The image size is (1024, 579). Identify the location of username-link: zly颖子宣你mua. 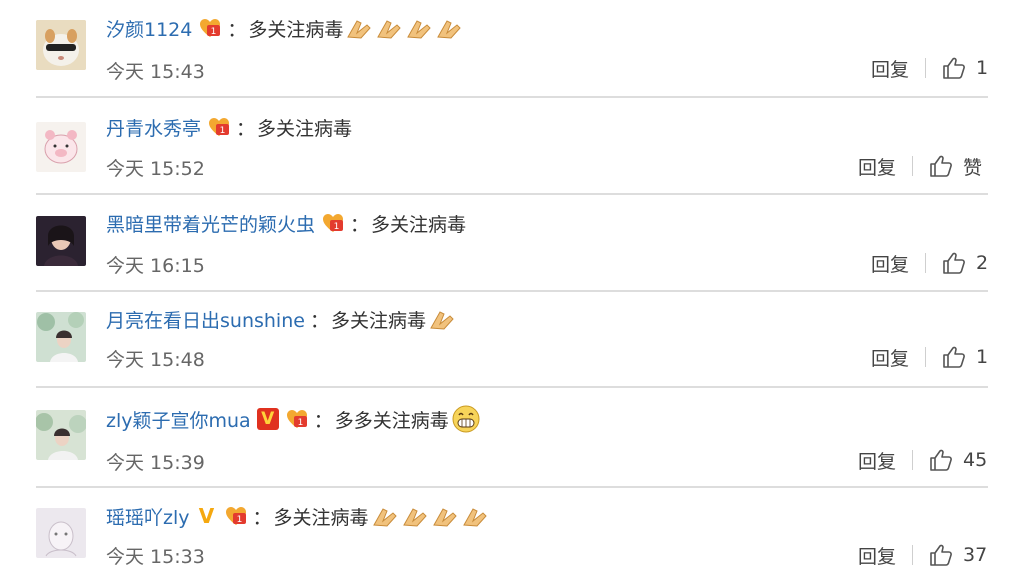
(178, 419).